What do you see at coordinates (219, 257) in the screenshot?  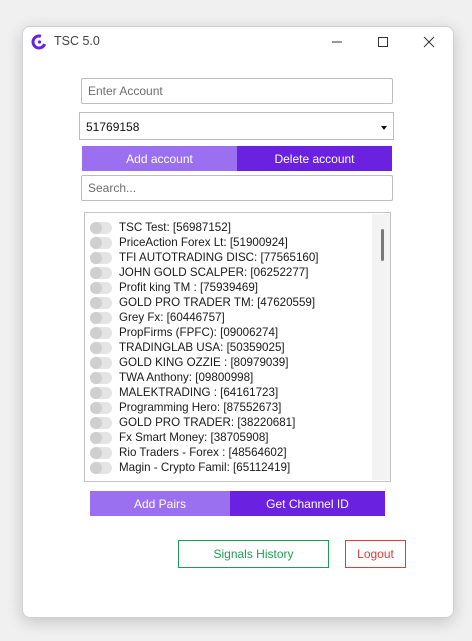 I see `channel-label: TFI AUTOTRADING DISC: [77565160]` at bounding box center [219, 257].